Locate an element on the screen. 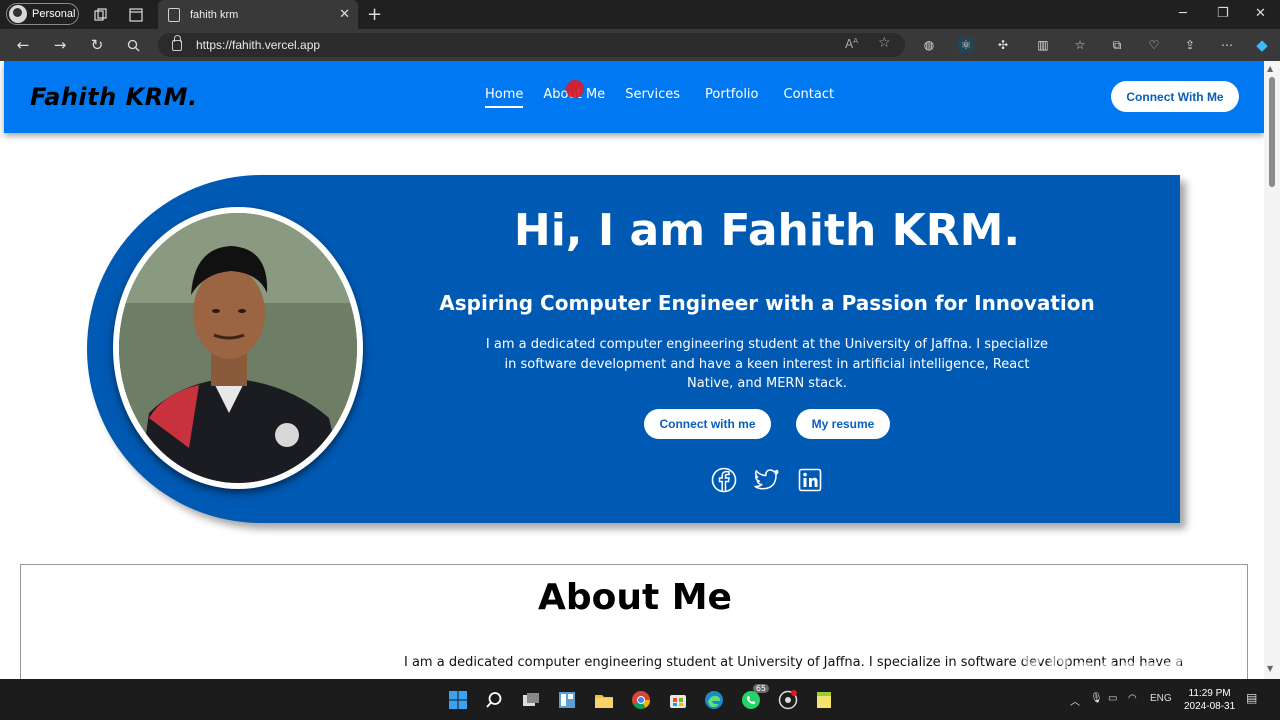 This screenshot has width=1280, height=720. profile-photo is located at coordinates (238, 348).